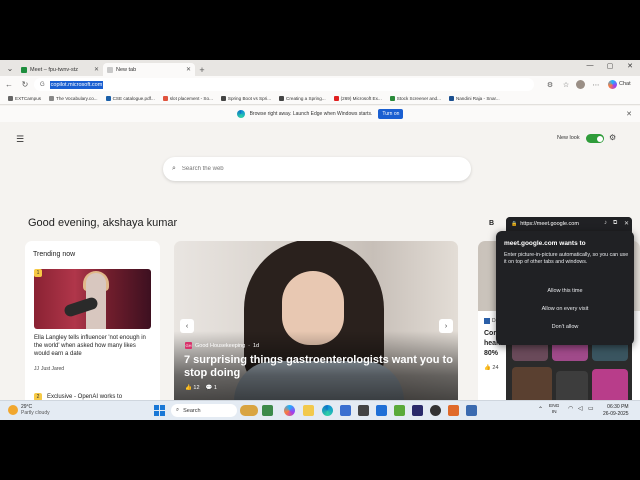 This screenshot has width=640, height=480. Describe the element at coordinates (38, 273) in the screenshot. I see `rank-badge: 1` at that location.